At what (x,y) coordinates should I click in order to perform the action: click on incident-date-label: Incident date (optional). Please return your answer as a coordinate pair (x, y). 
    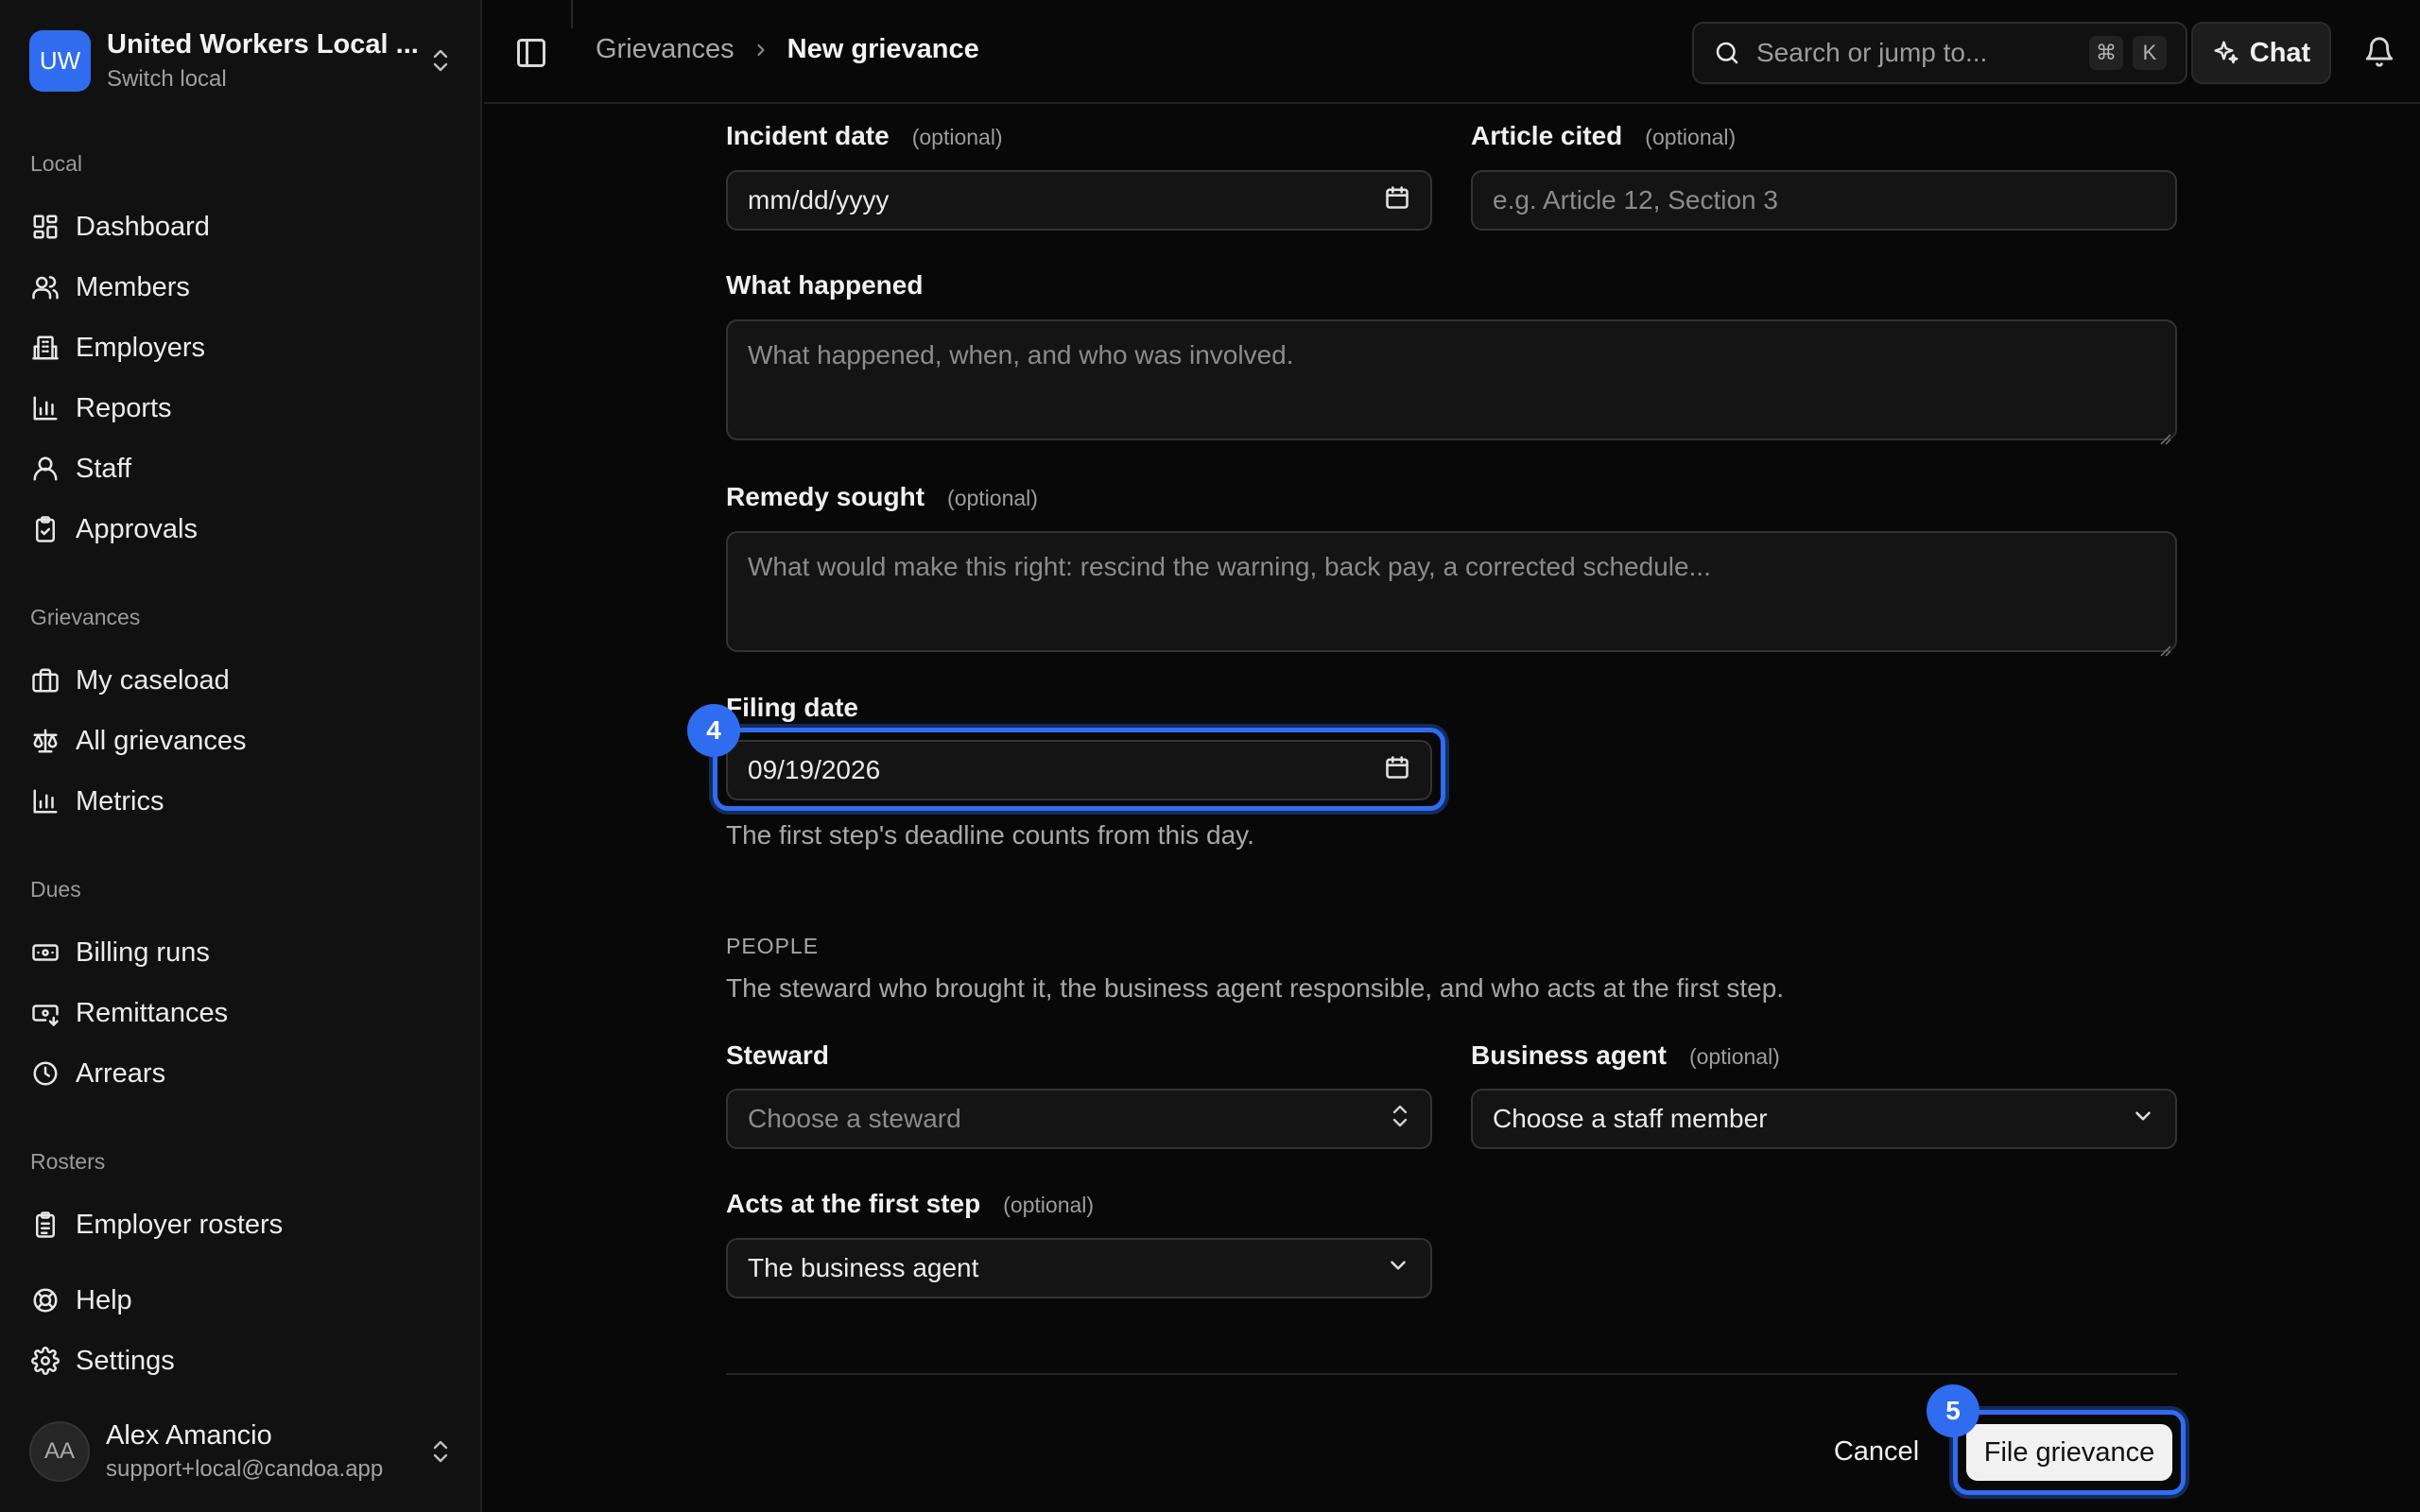
    Looking at the image, I should click on (864, 135).